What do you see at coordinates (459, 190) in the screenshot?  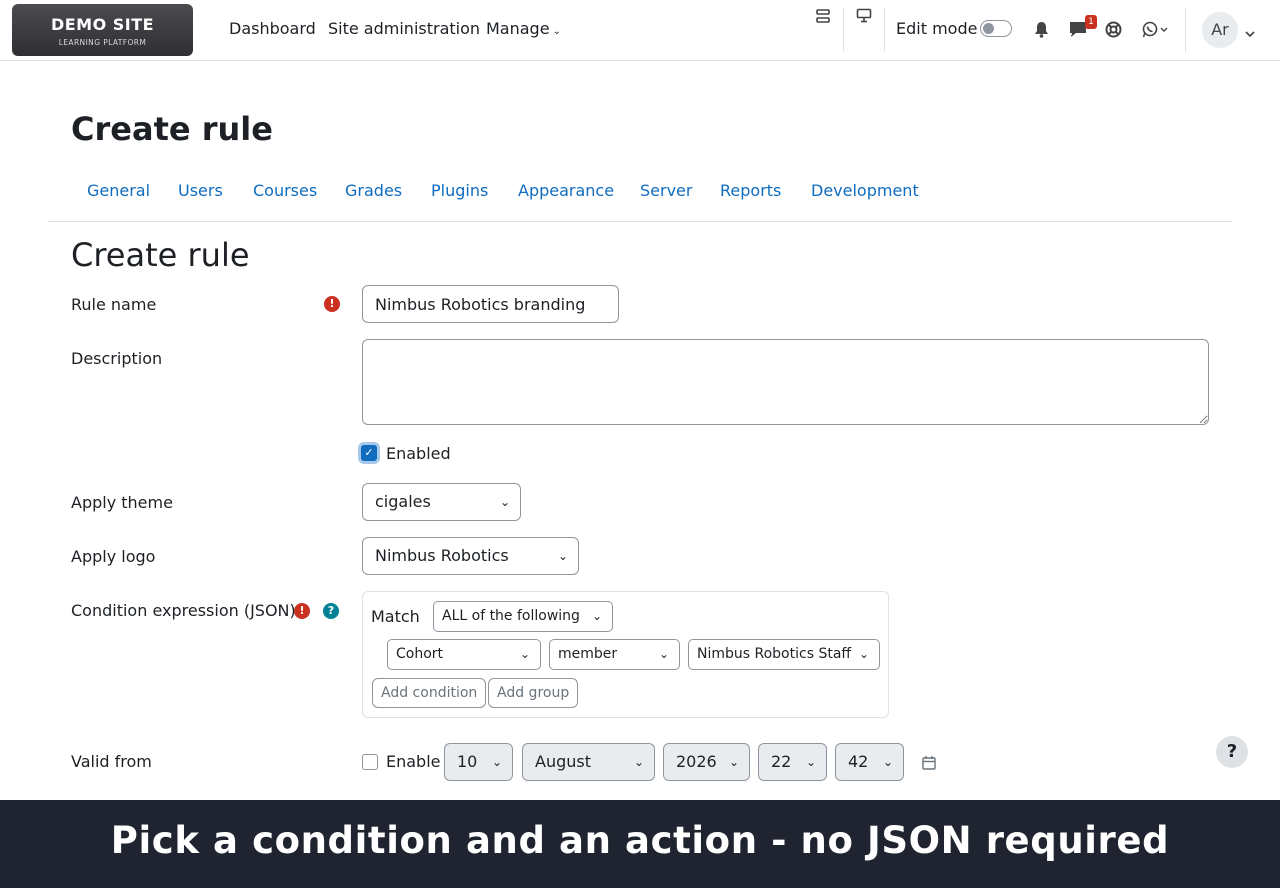 I see `tab-plugins: Plugins` at bounding box center [459, 190].